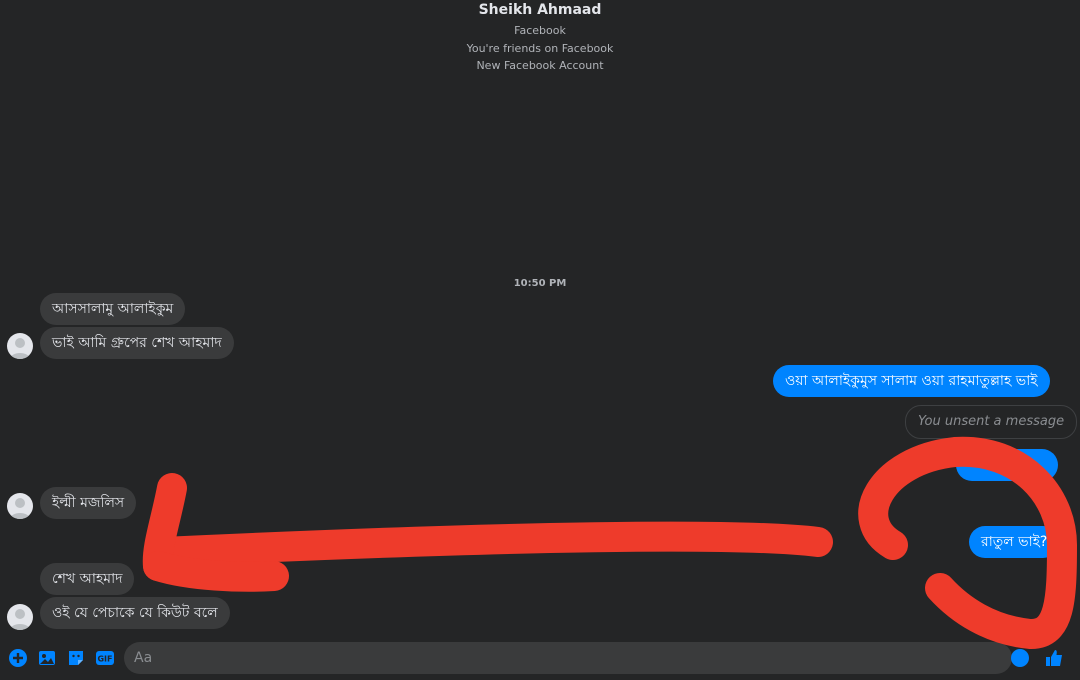 The image size is (1080, 680). What do you see at coordinates (88, 503) in the screenshot?
I see `incoming-message: ইল্মী মজলিস` at bounding box center [88, 503].